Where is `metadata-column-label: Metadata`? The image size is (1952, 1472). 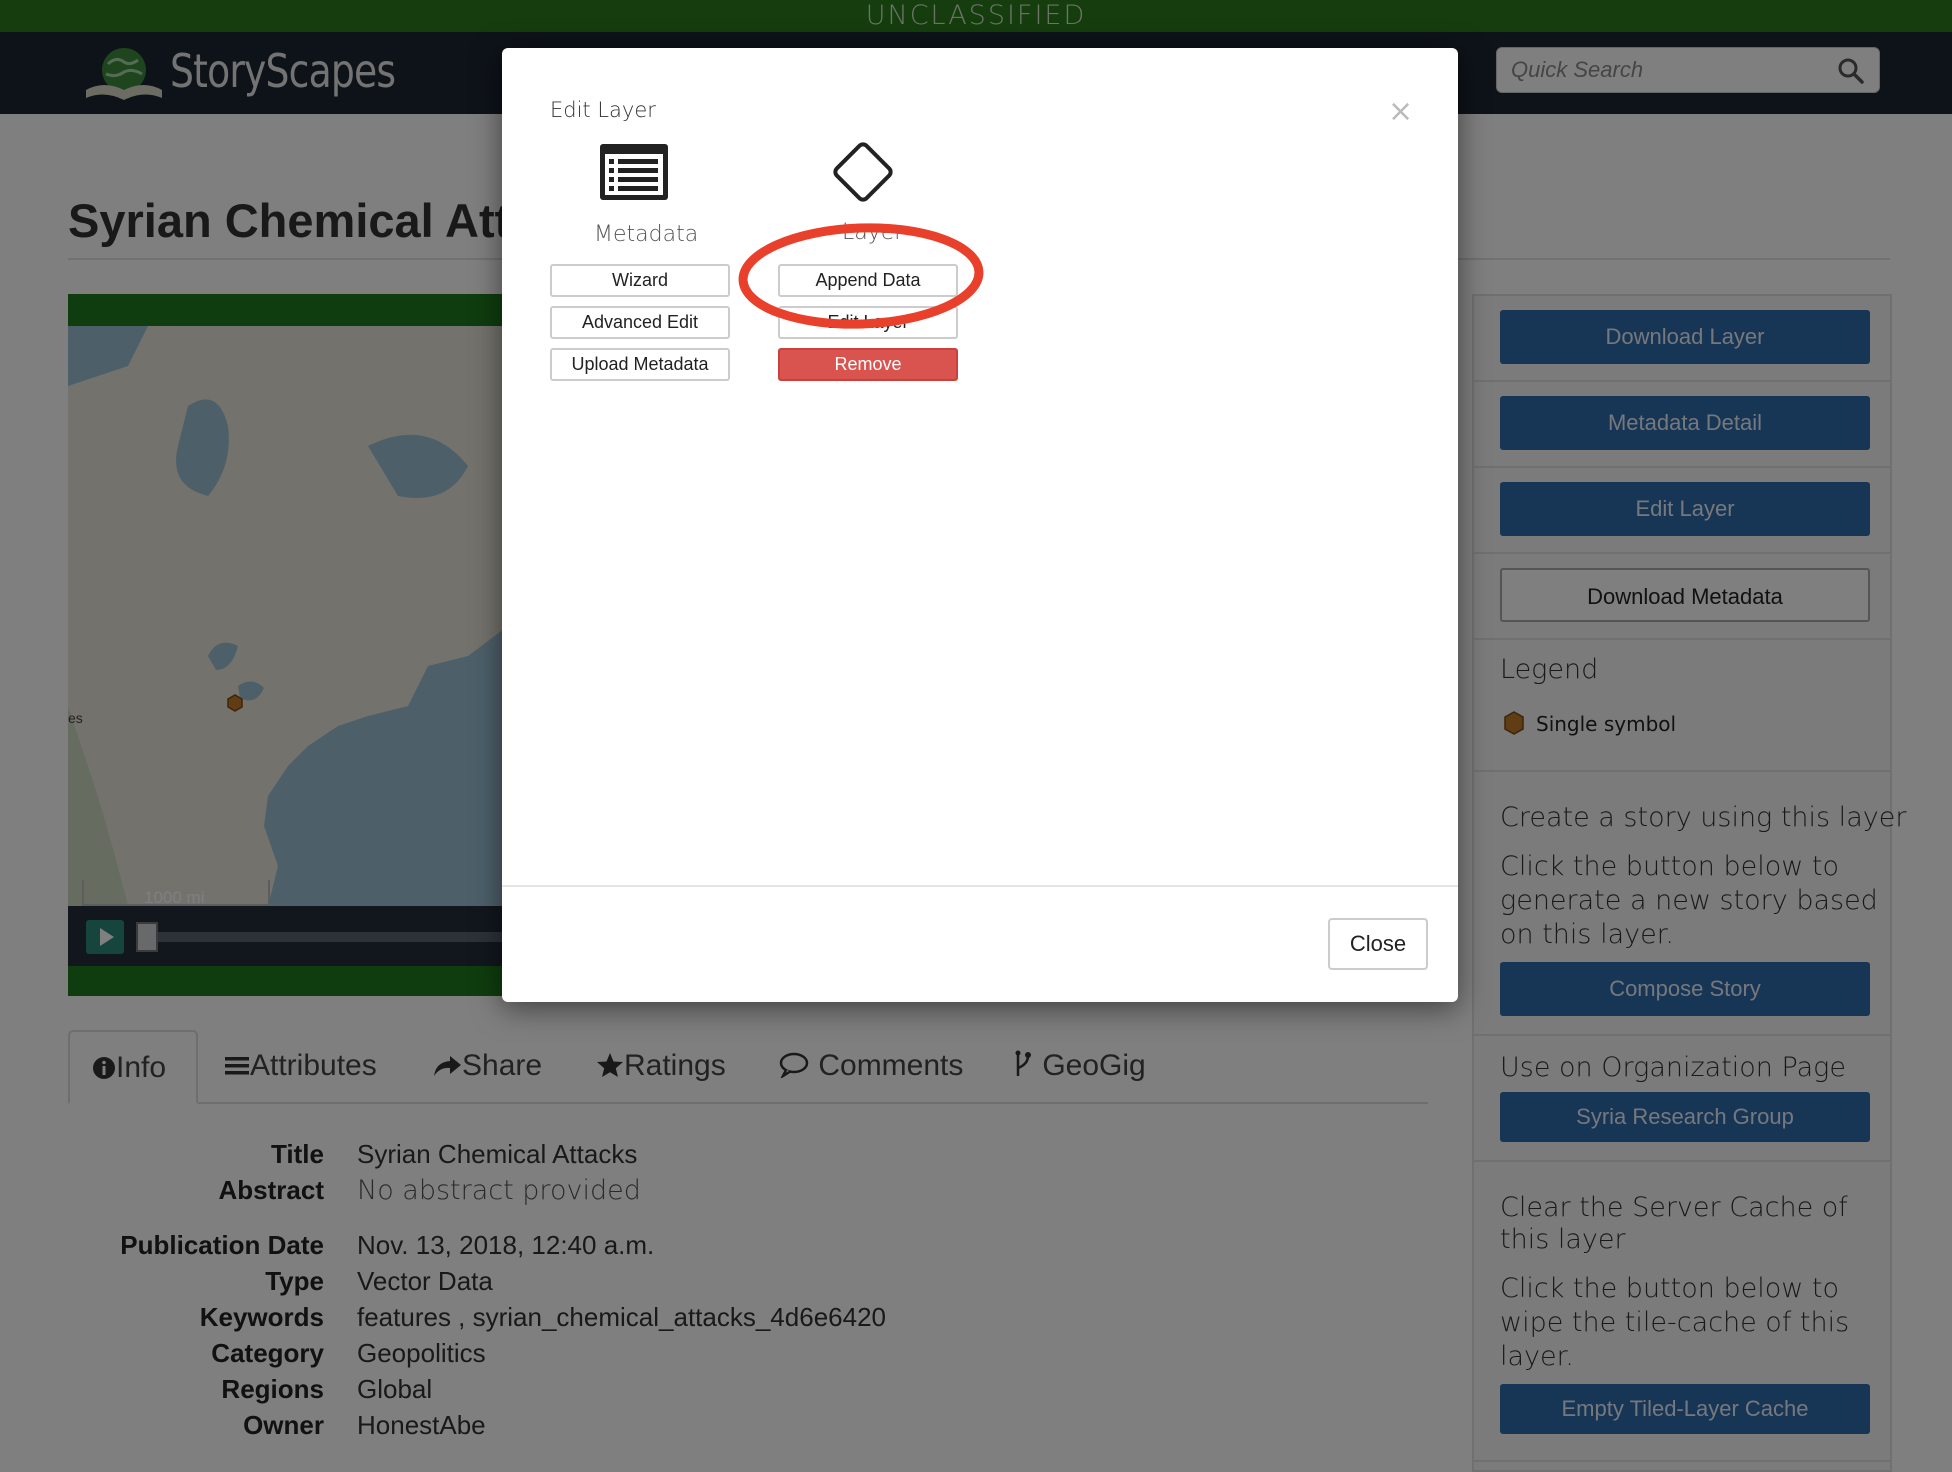
metadata-column-label: Metadata is located at coordinates (646, 234).